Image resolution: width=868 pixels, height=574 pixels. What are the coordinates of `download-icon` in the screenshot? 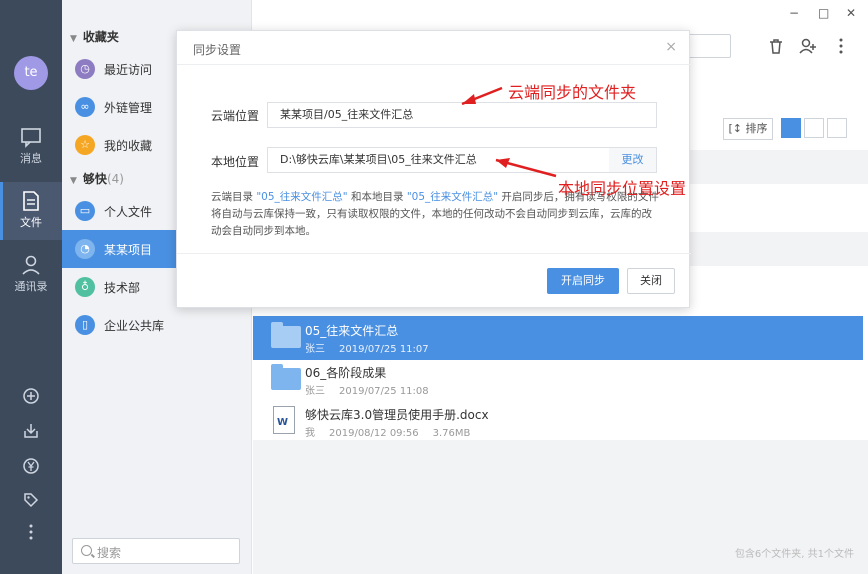 It's located at (31, 431).